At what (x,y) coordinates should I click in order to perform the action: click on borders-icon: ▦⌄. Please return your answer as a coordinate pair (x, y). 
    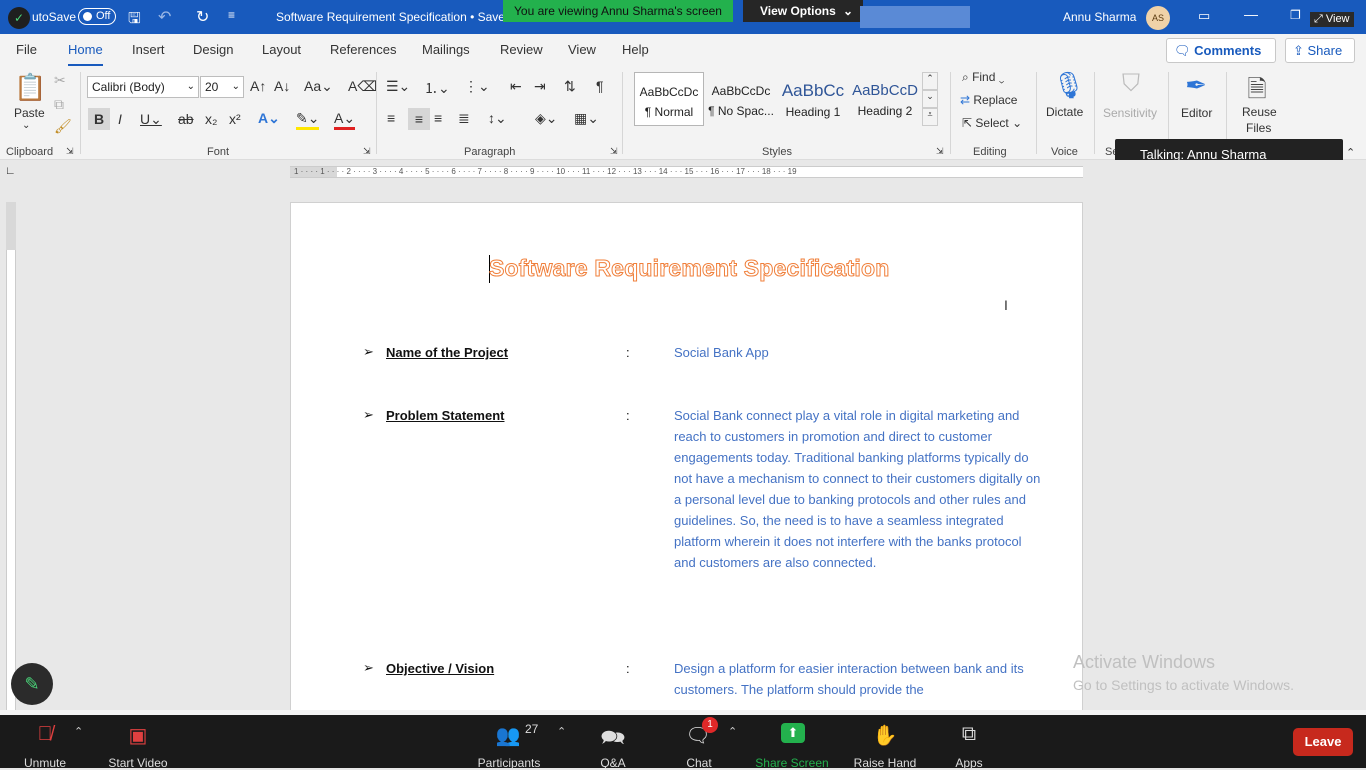
    Looking at the image, I should click on (586, 118).